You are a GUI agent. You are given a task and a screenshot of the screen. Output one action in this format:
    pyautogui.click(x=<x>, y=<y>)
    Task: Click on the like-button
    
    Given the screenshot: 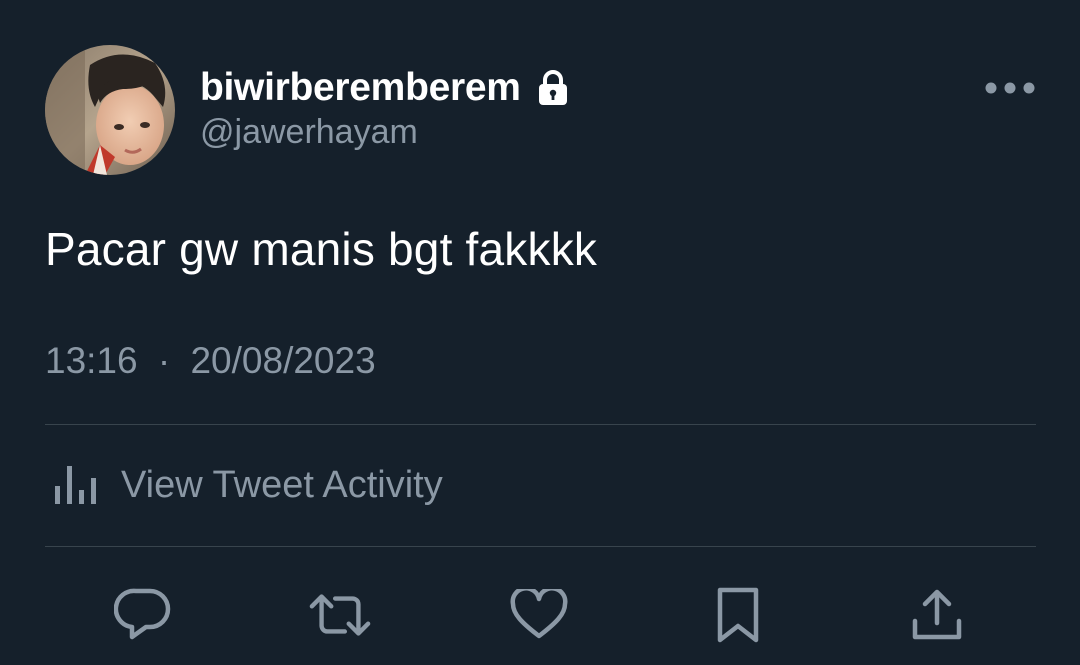 What is the action you would take?
    pyautogui.click(x=539, y=615)
    